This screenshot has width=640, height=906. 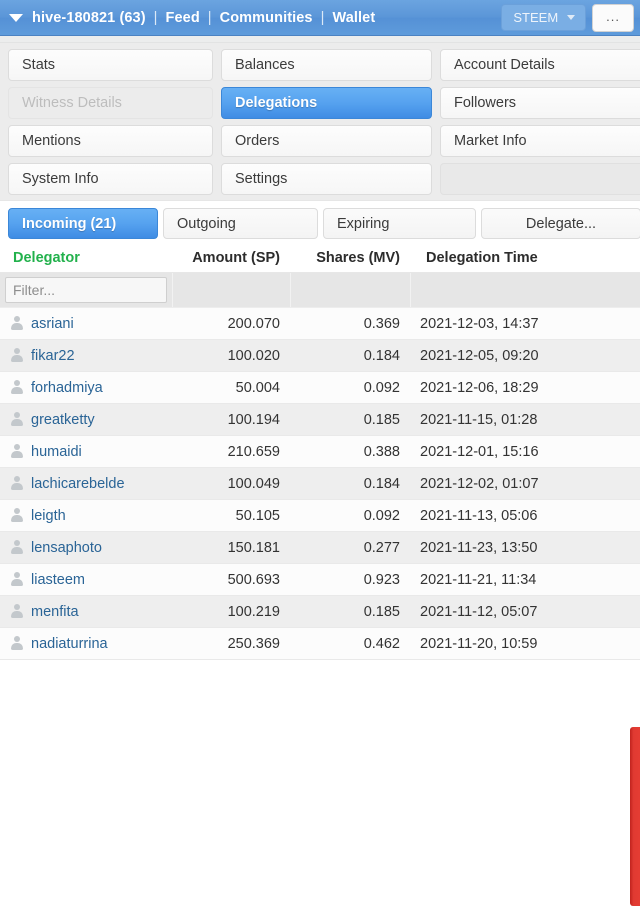 I want to click on delegator-name-link: nadiaturrina, so click(x=69, y=644).